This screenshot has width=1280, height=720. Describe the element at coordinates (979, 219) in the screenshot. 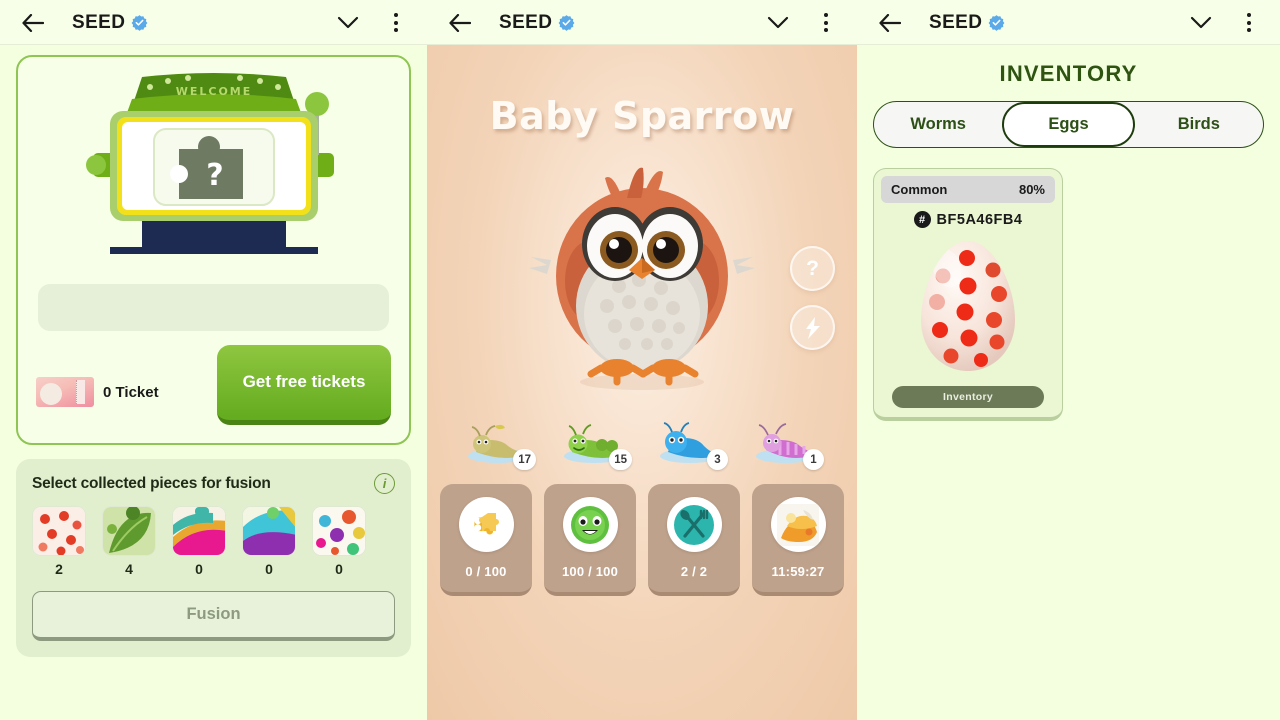

I see `egg-id-label: BF5A46FB4` at that location.